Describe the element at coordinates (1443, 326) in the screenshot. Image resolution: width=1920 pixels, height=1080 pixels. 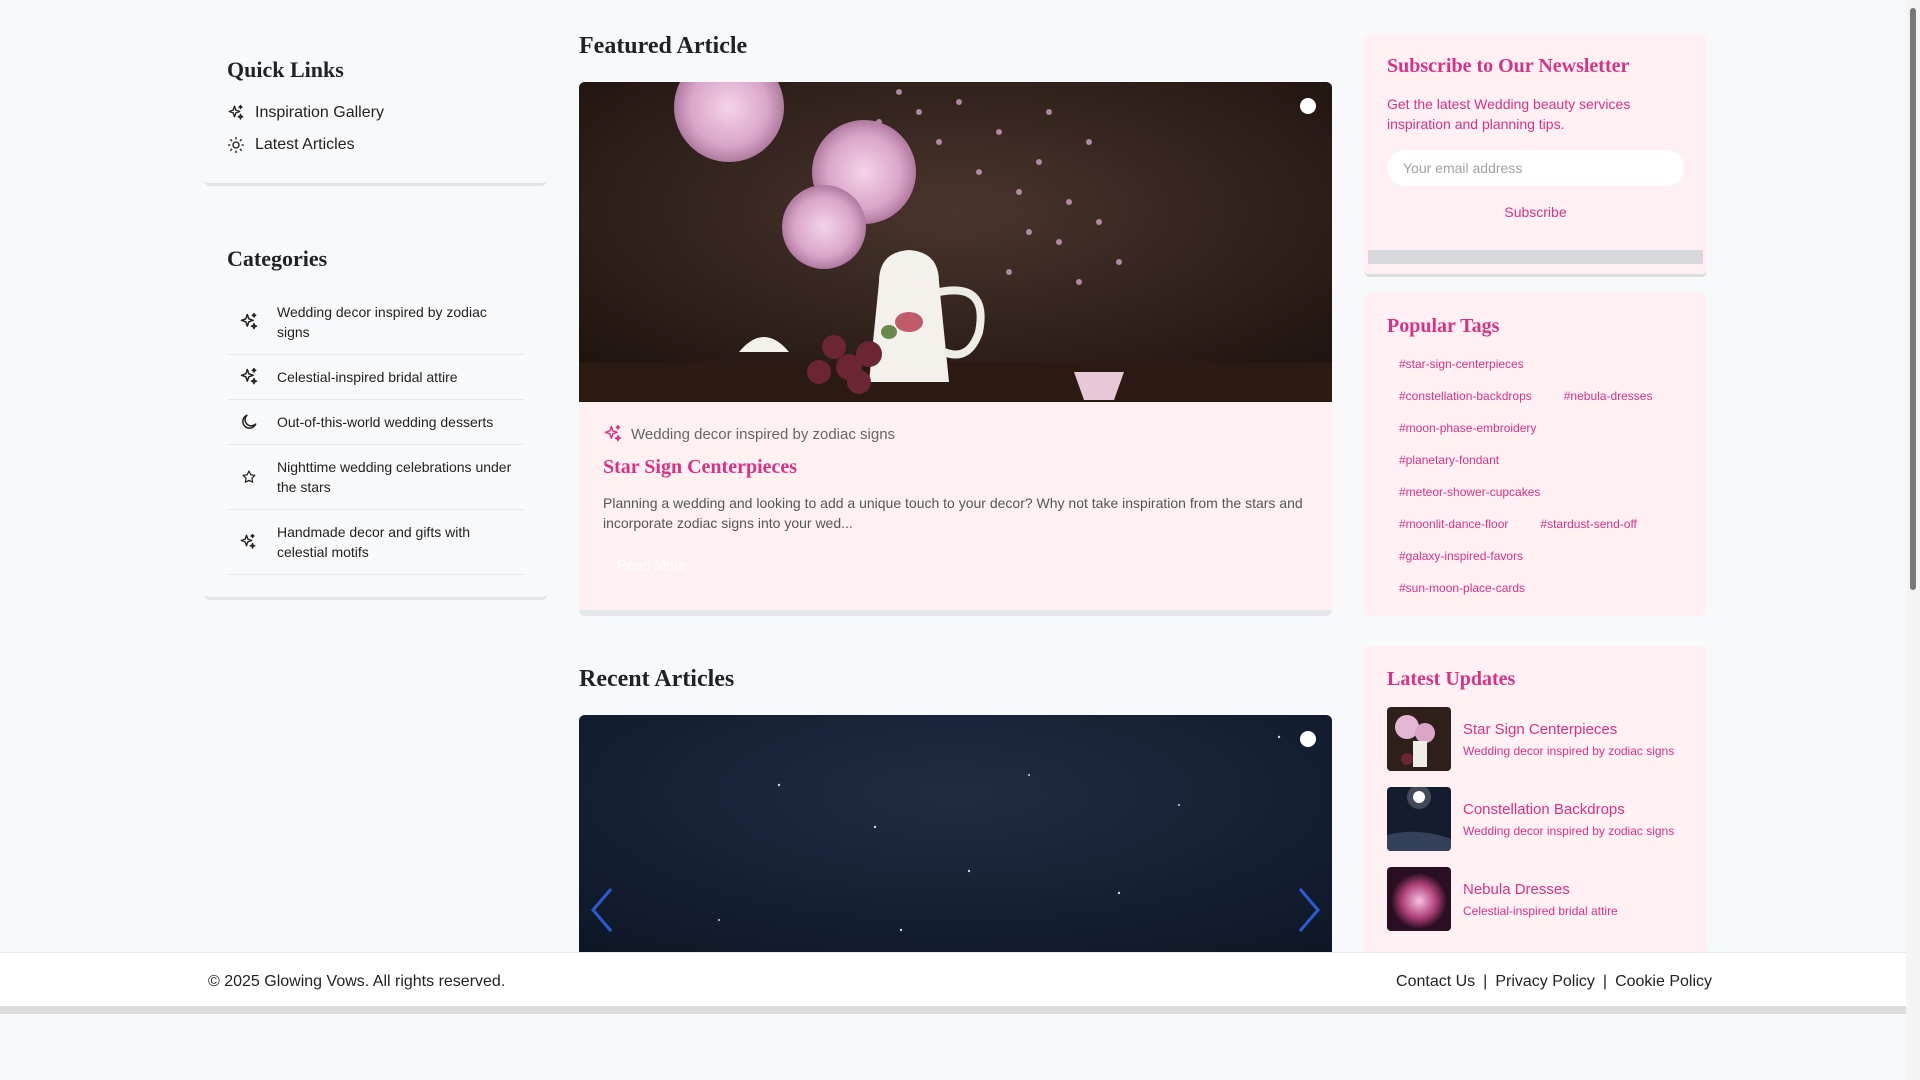
I see `popular-tags-title: Popular Tags` at that location.